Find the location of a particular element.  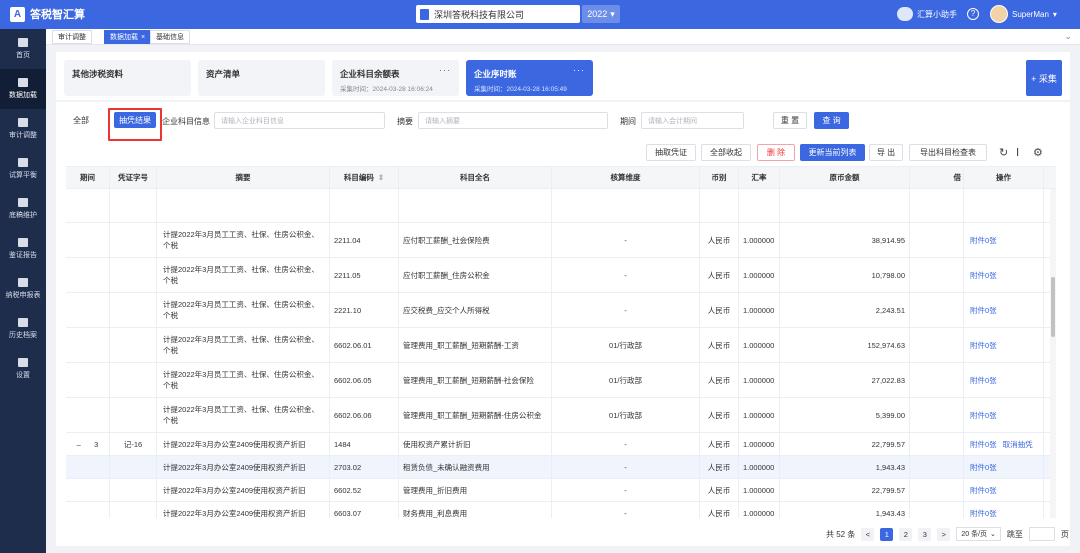

archive-icon is located at coordinates (23, 322).